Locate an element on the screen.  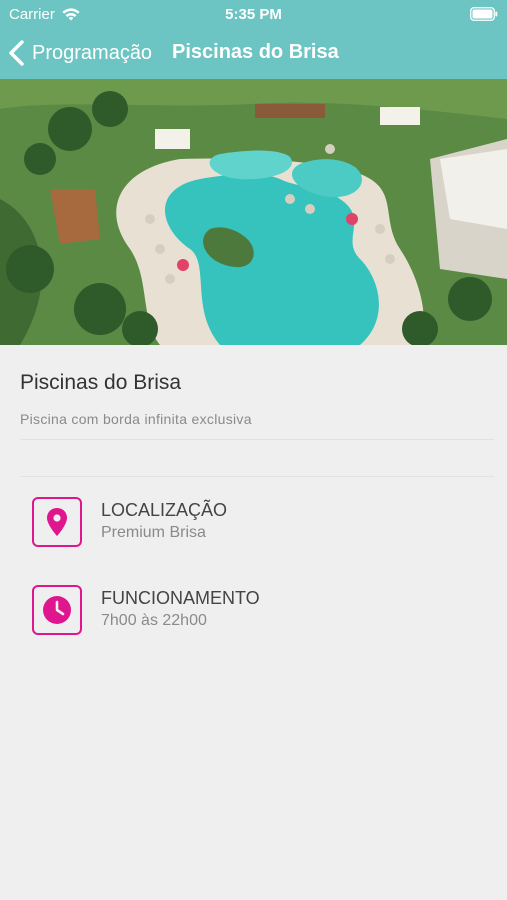
clock-time: 5:35 PM is located at coordinates (253, 14).